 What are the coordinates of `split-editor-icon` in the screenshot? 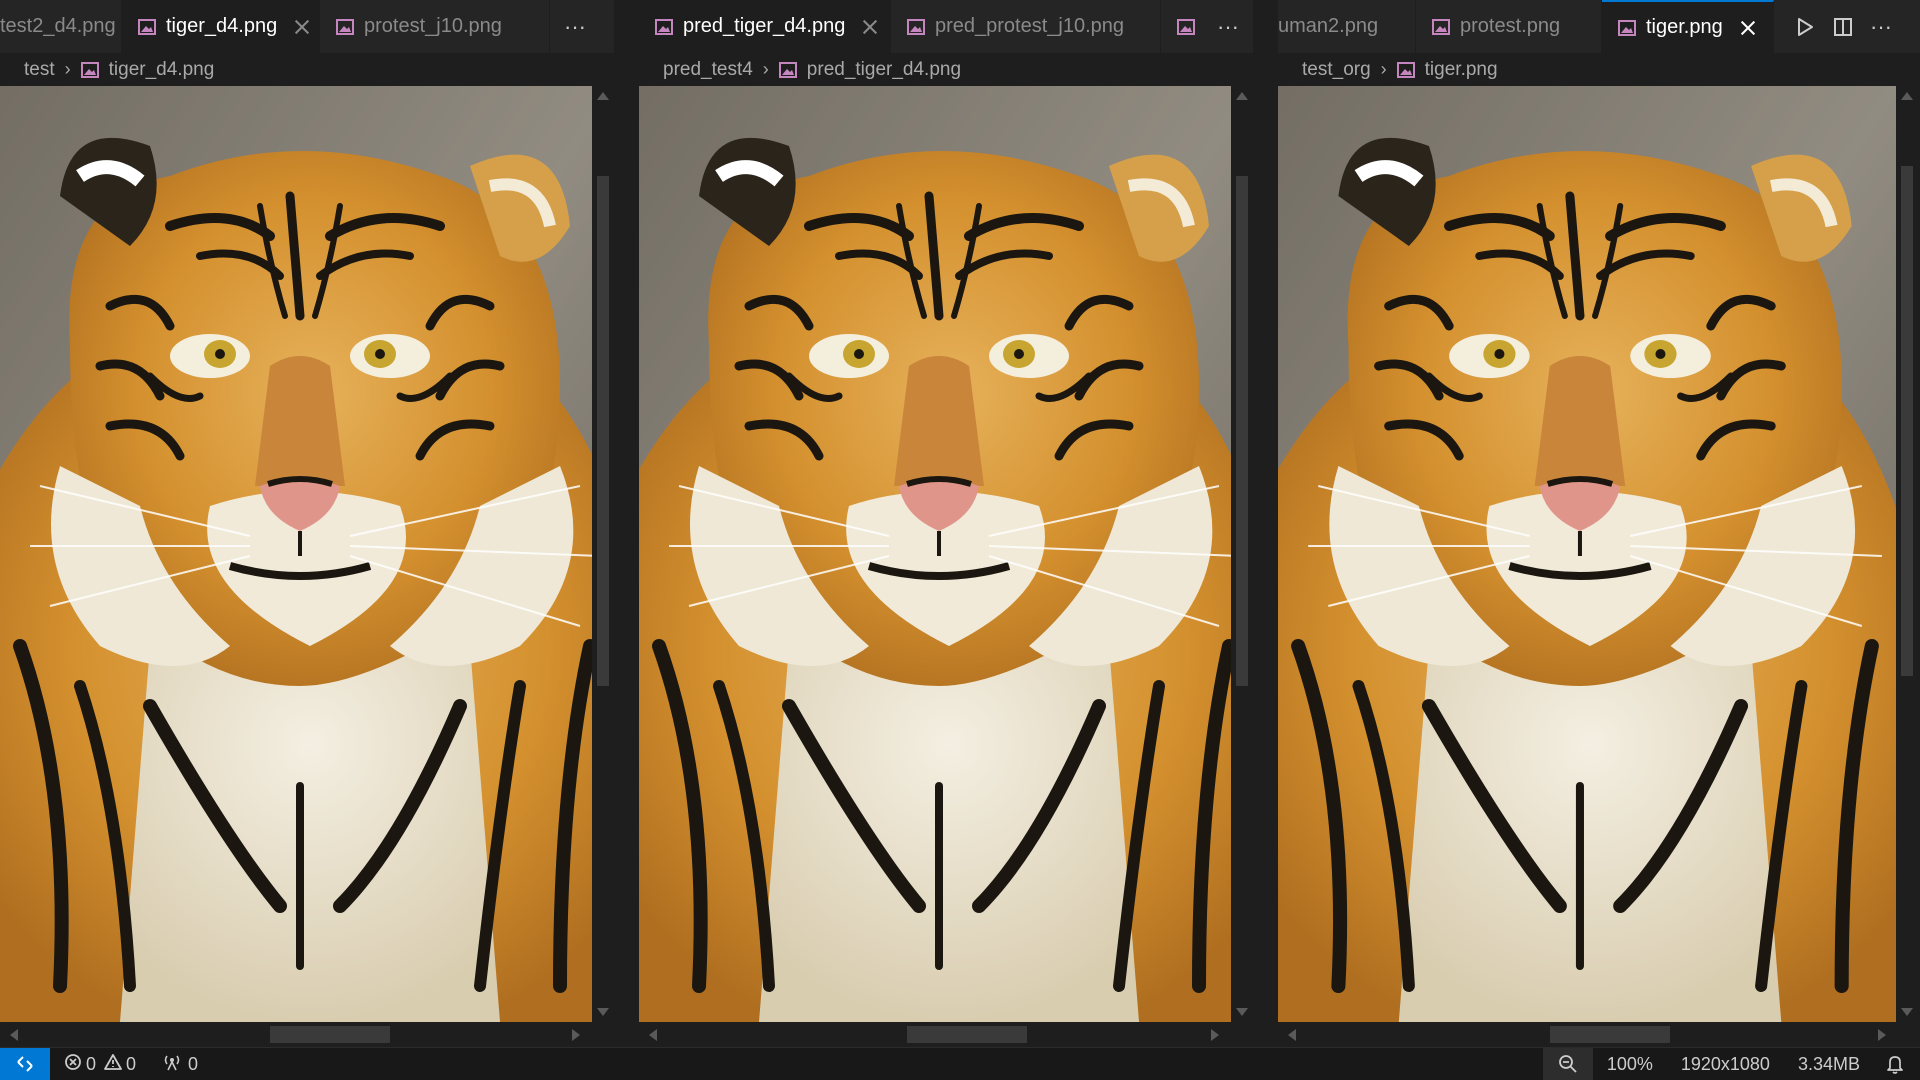 It's located at (1843, 27).